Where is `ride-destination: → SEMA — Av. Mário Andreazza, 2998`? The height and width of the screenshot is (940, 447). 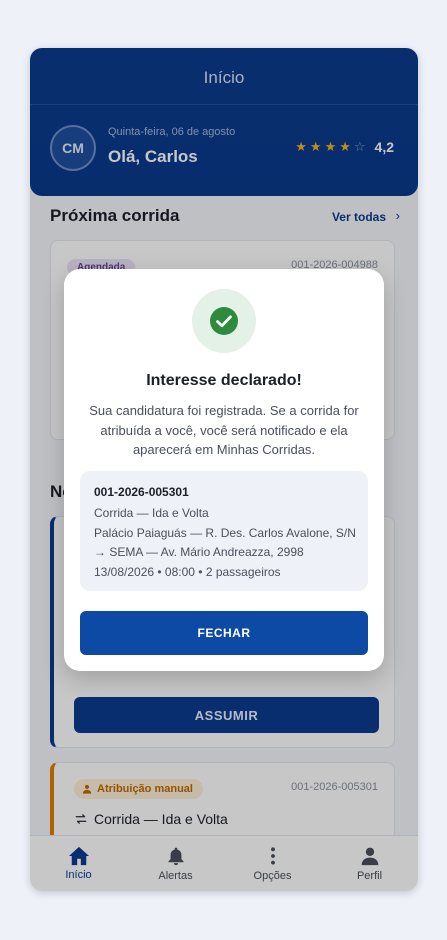 ride-destination: → SEMA — Av. Mário Andreazza, 2998 is located at coordinates (199, 552).